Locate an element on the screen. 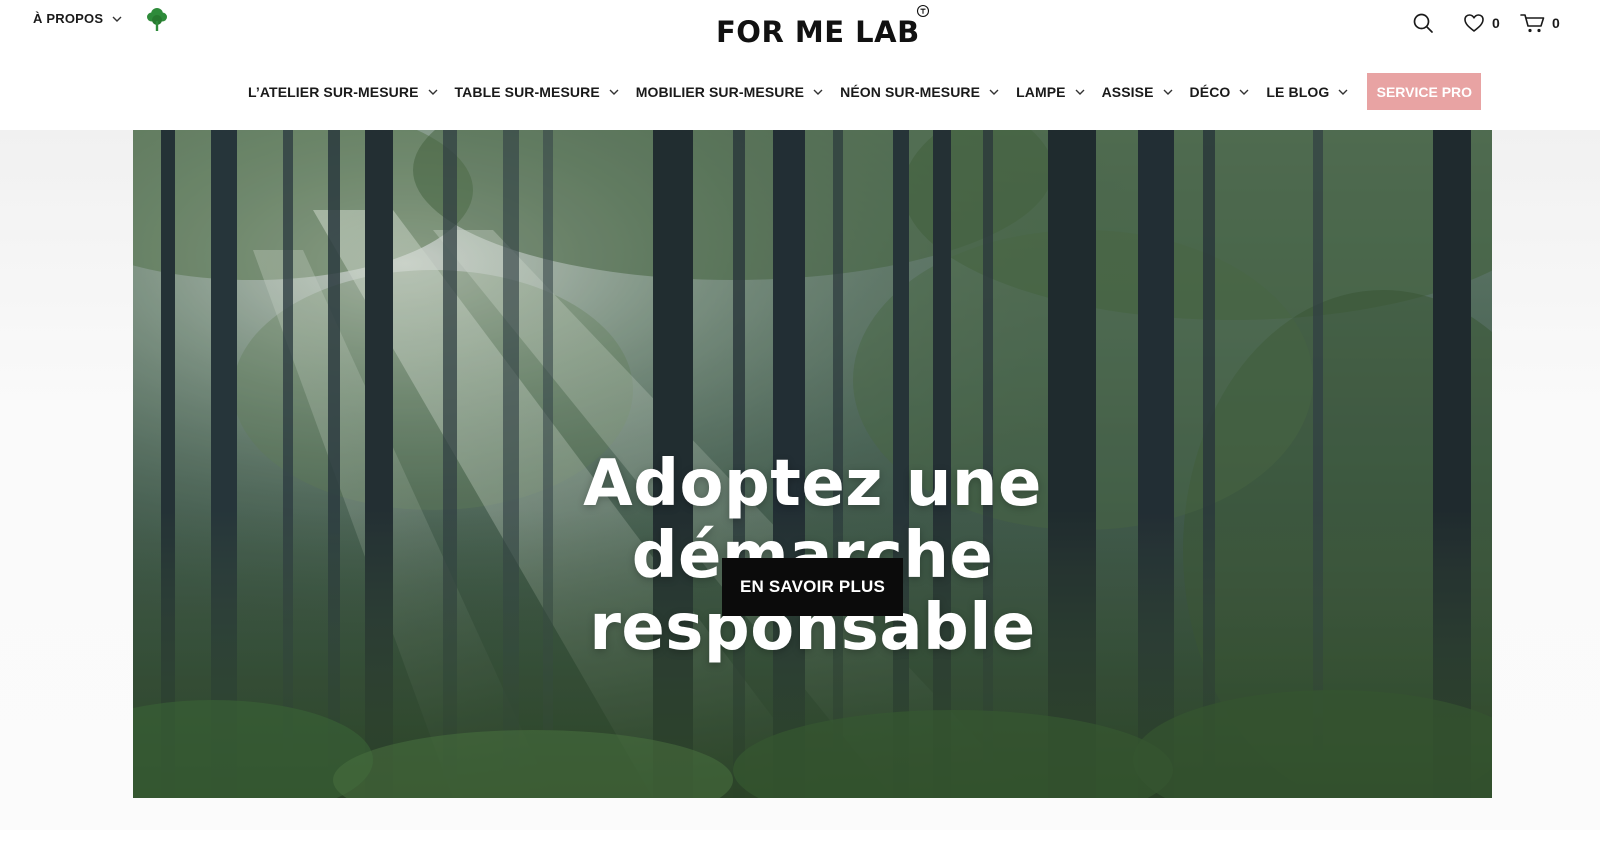 This screenshot has width=1600, height=845. nav-label: LE BLOG is located at coordinates (1298, 91).